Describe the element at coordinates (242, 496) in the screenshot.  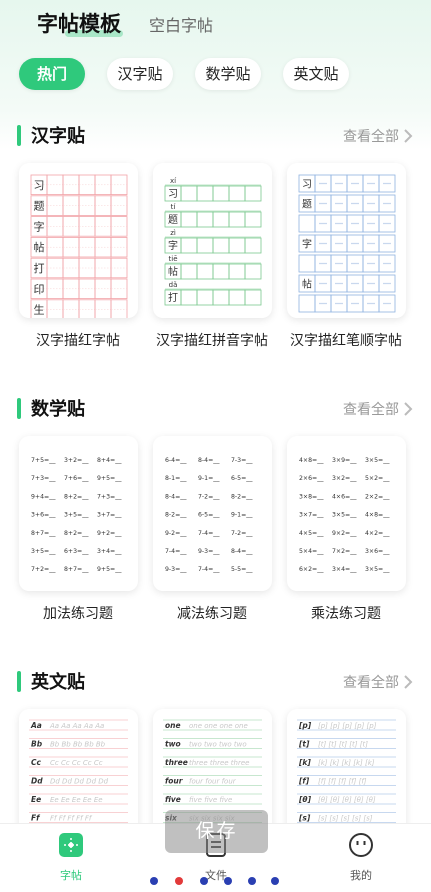
I see `math-expression: 8-2=__` at that location.